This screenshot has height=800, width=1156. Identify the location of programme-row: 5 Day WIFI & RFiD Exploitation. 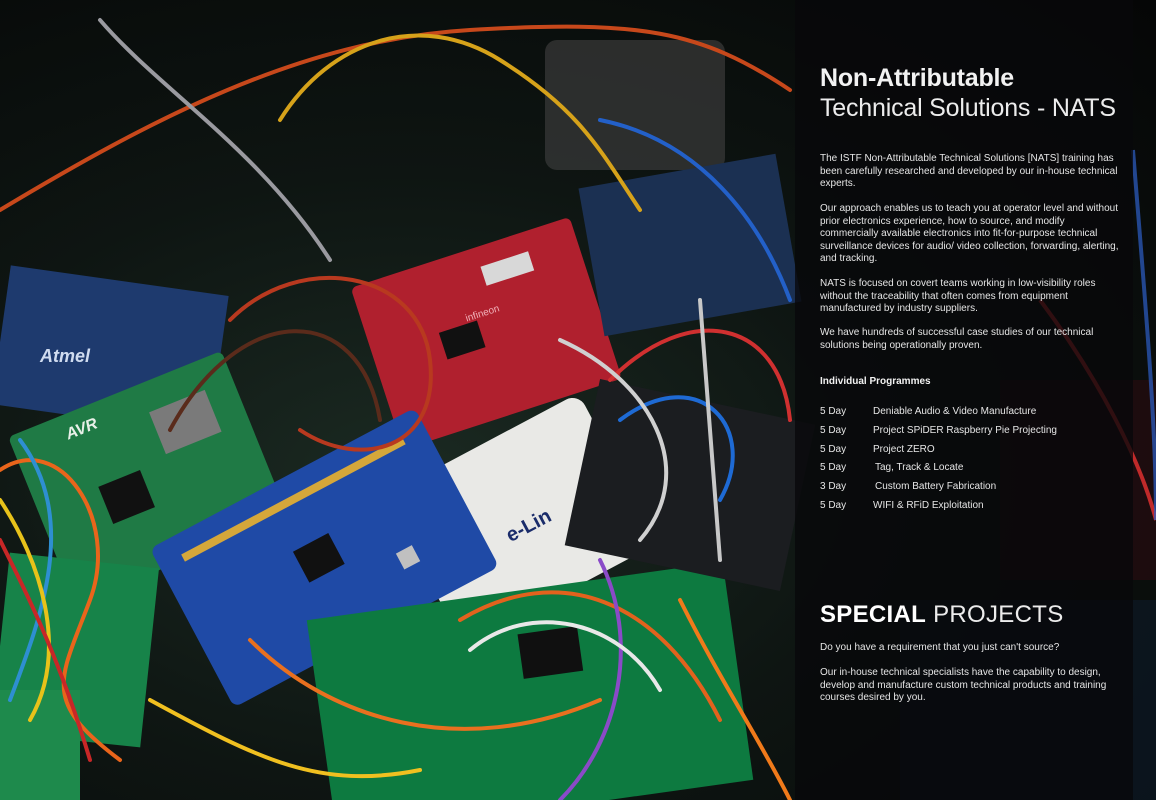
(970, 507).